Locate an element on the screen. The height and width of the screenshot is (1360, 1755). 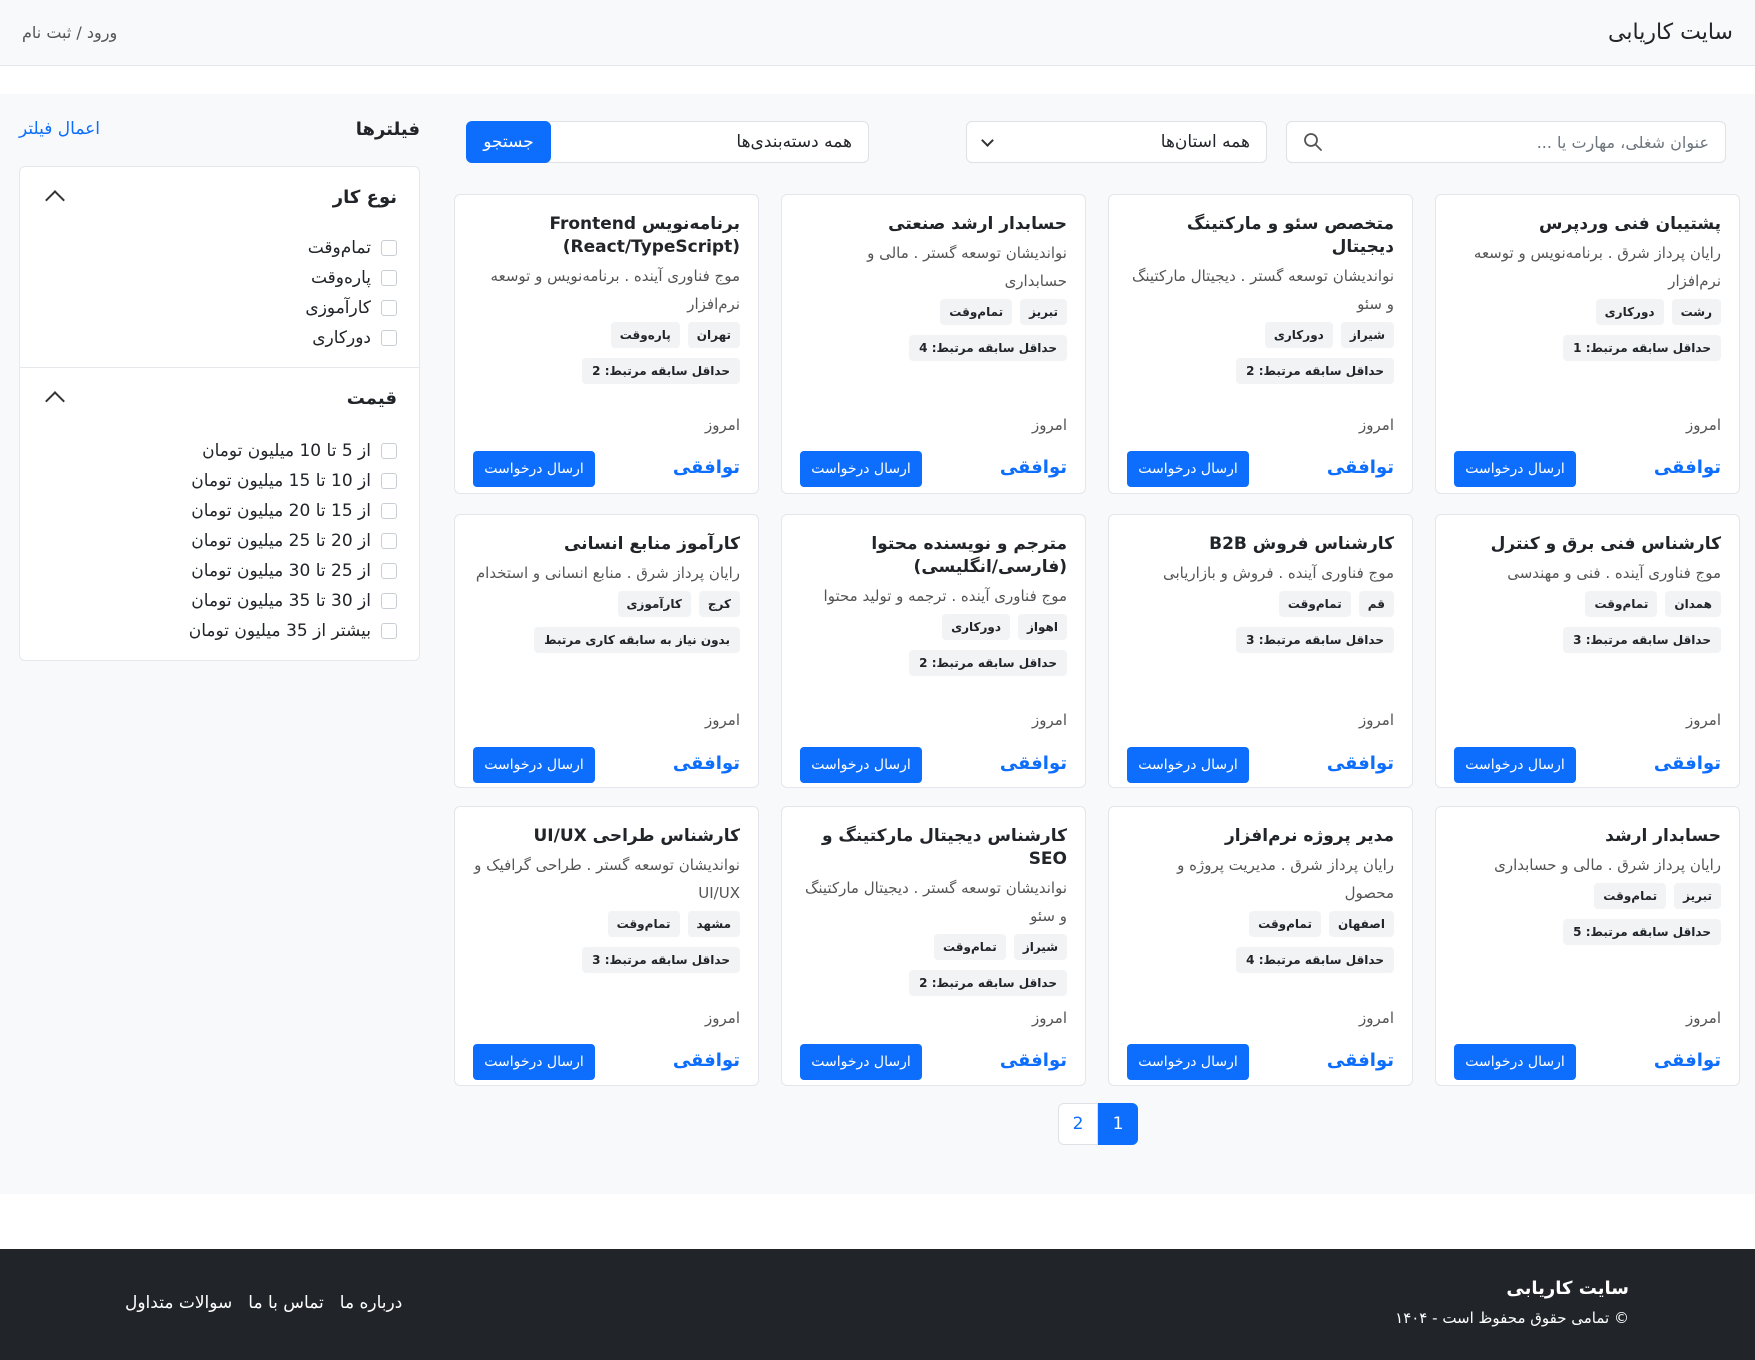
job-title: مترجم و نویسنده محتوا (فارسی/انگلیسی) is located at coordinates (933, 556).